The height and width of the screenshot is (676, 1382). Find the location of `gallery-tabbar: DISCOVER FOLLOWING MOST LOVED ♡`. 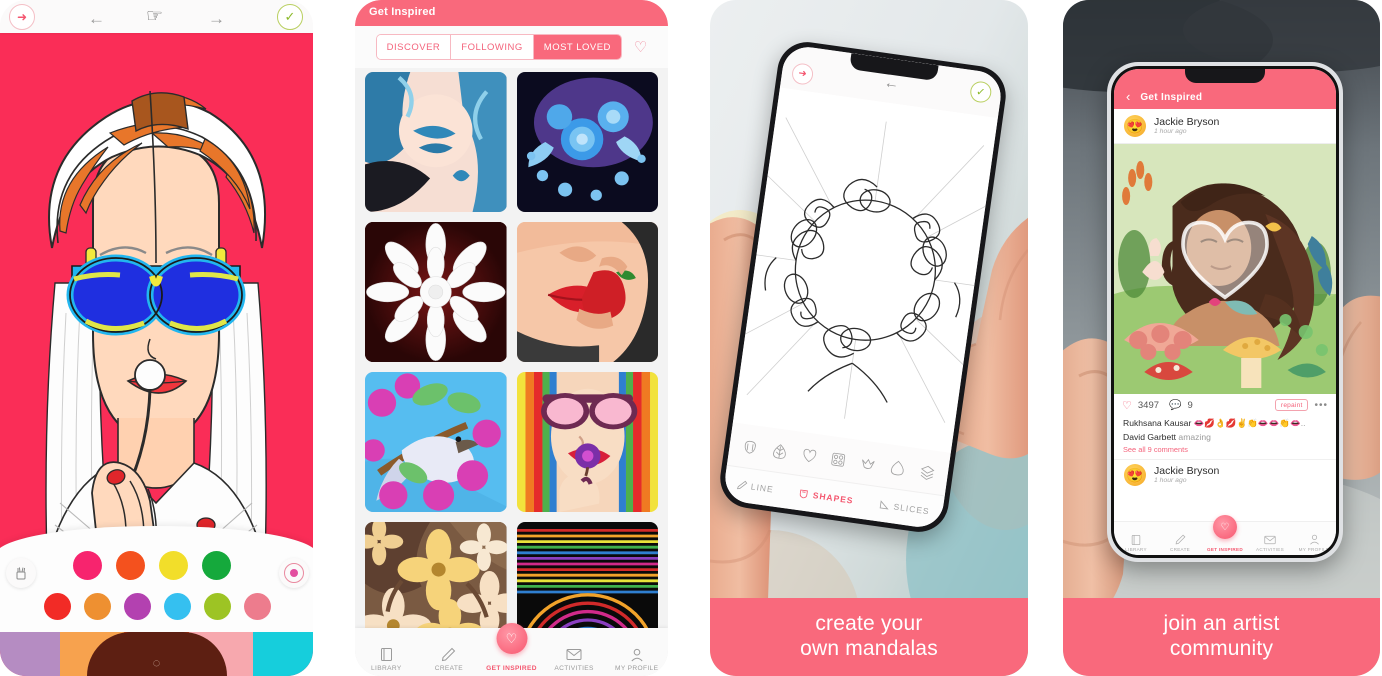

gallery-tabbar: DISCOVER FOLLOWING MOST LOVED ♡ is located at coordinates (511, 47).